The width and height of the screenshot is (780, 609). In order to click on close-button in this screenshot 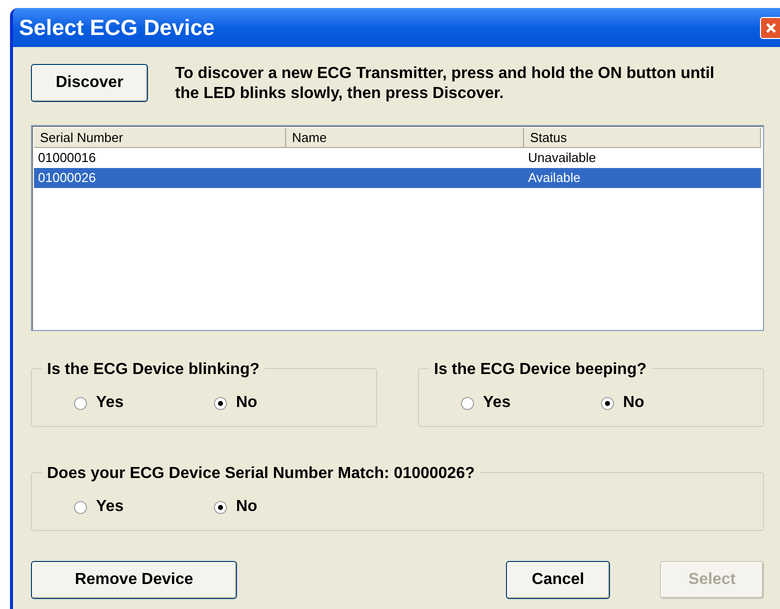, I will do `click(770, 27)`.